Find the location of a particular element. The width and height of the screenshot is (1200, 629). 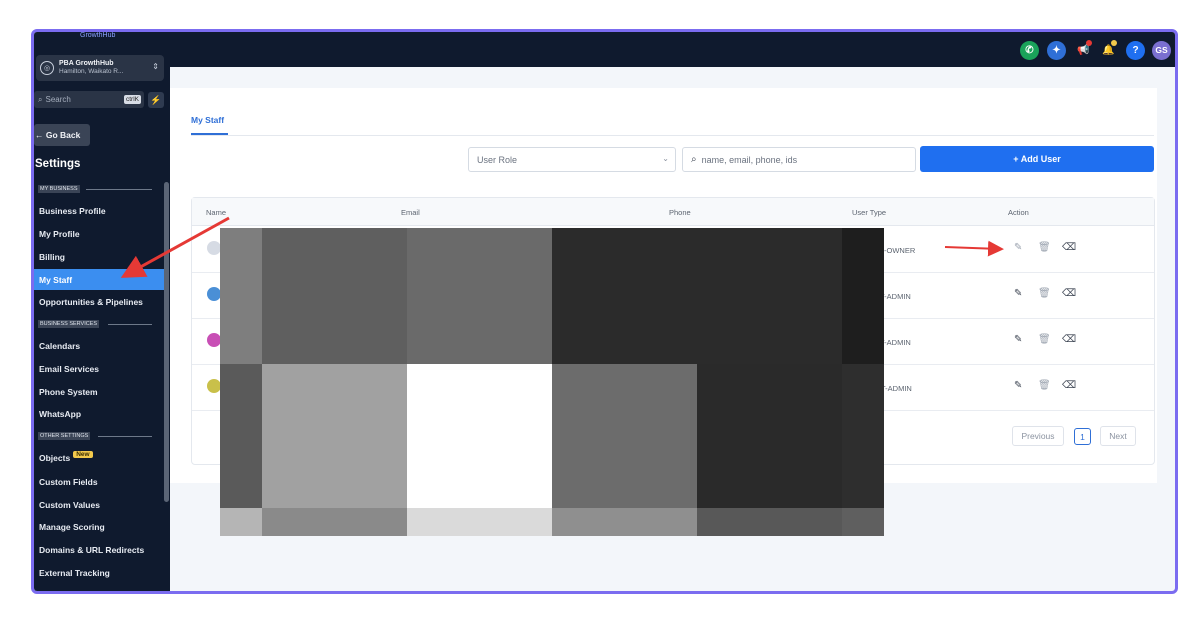

help-icon: ? is located at coordinates (1135, 50).